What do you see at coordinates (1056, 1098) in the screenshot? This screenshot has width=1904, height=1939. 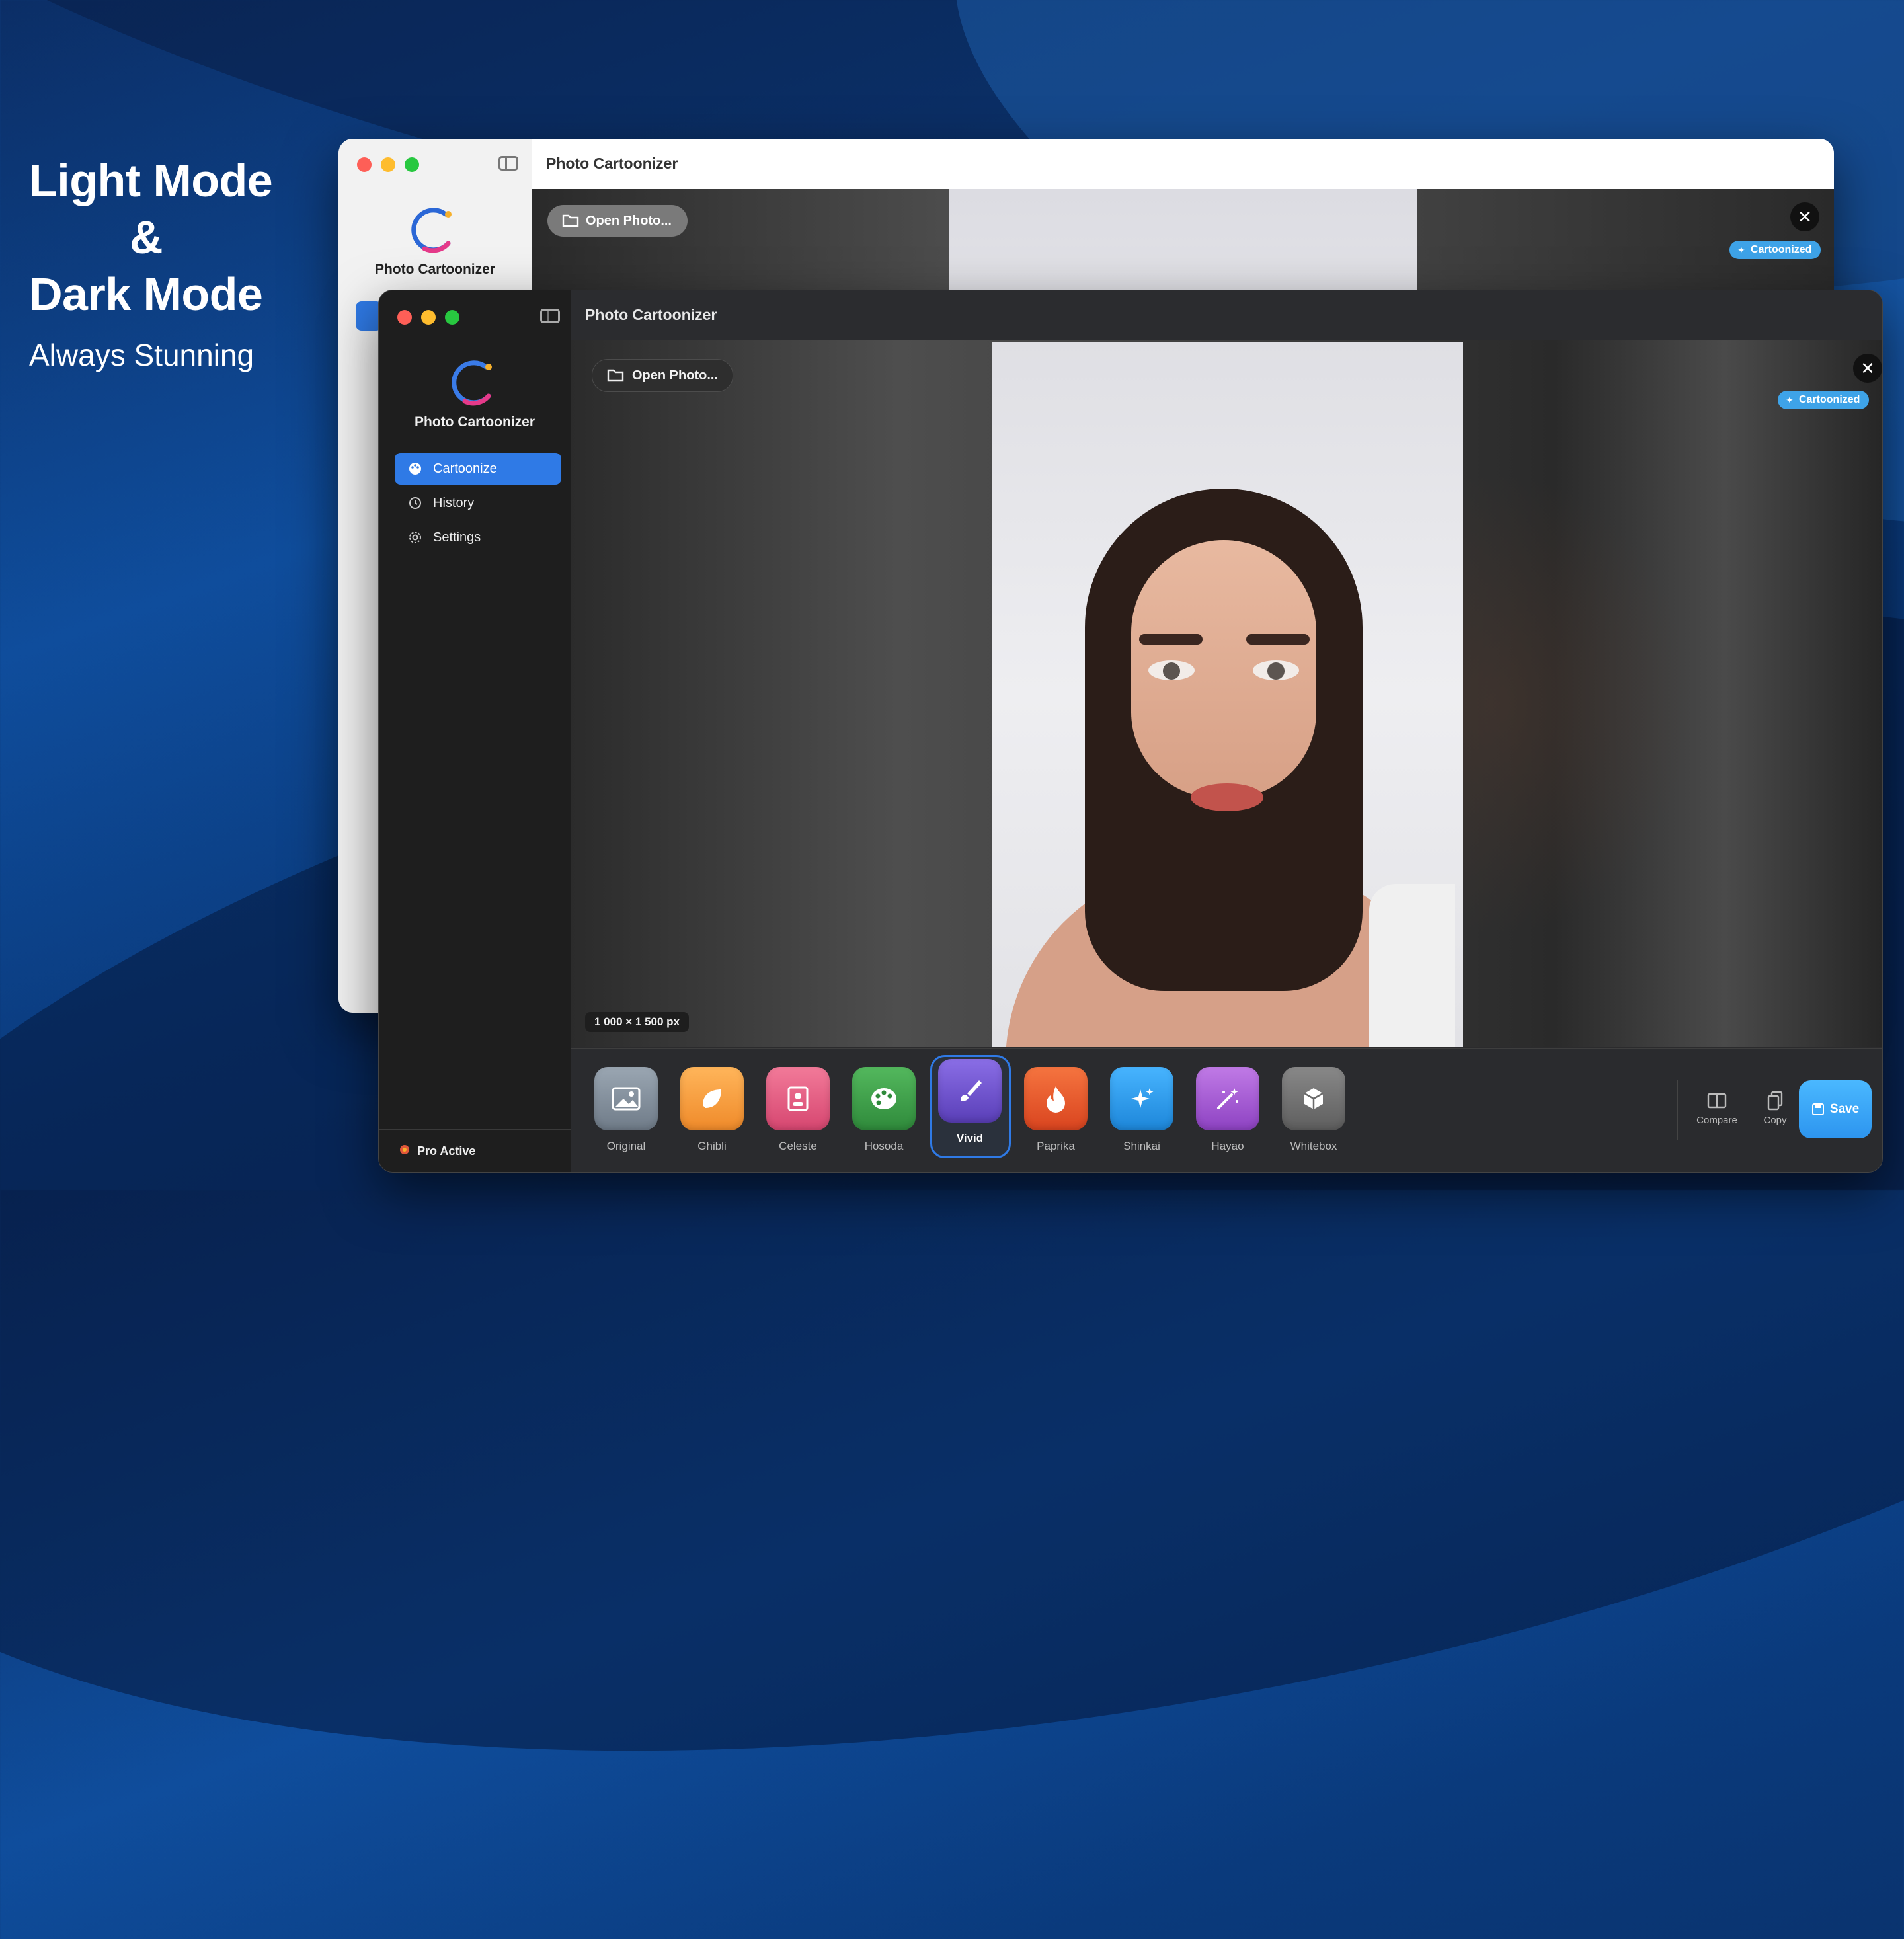 I see `flame-icon` at bounding box center [1056, 1098].